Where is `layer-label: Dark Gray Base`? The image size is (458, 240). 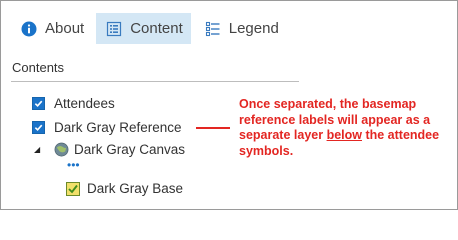 layer-label: Dark Gray Base is located at coordinates (135, 188).